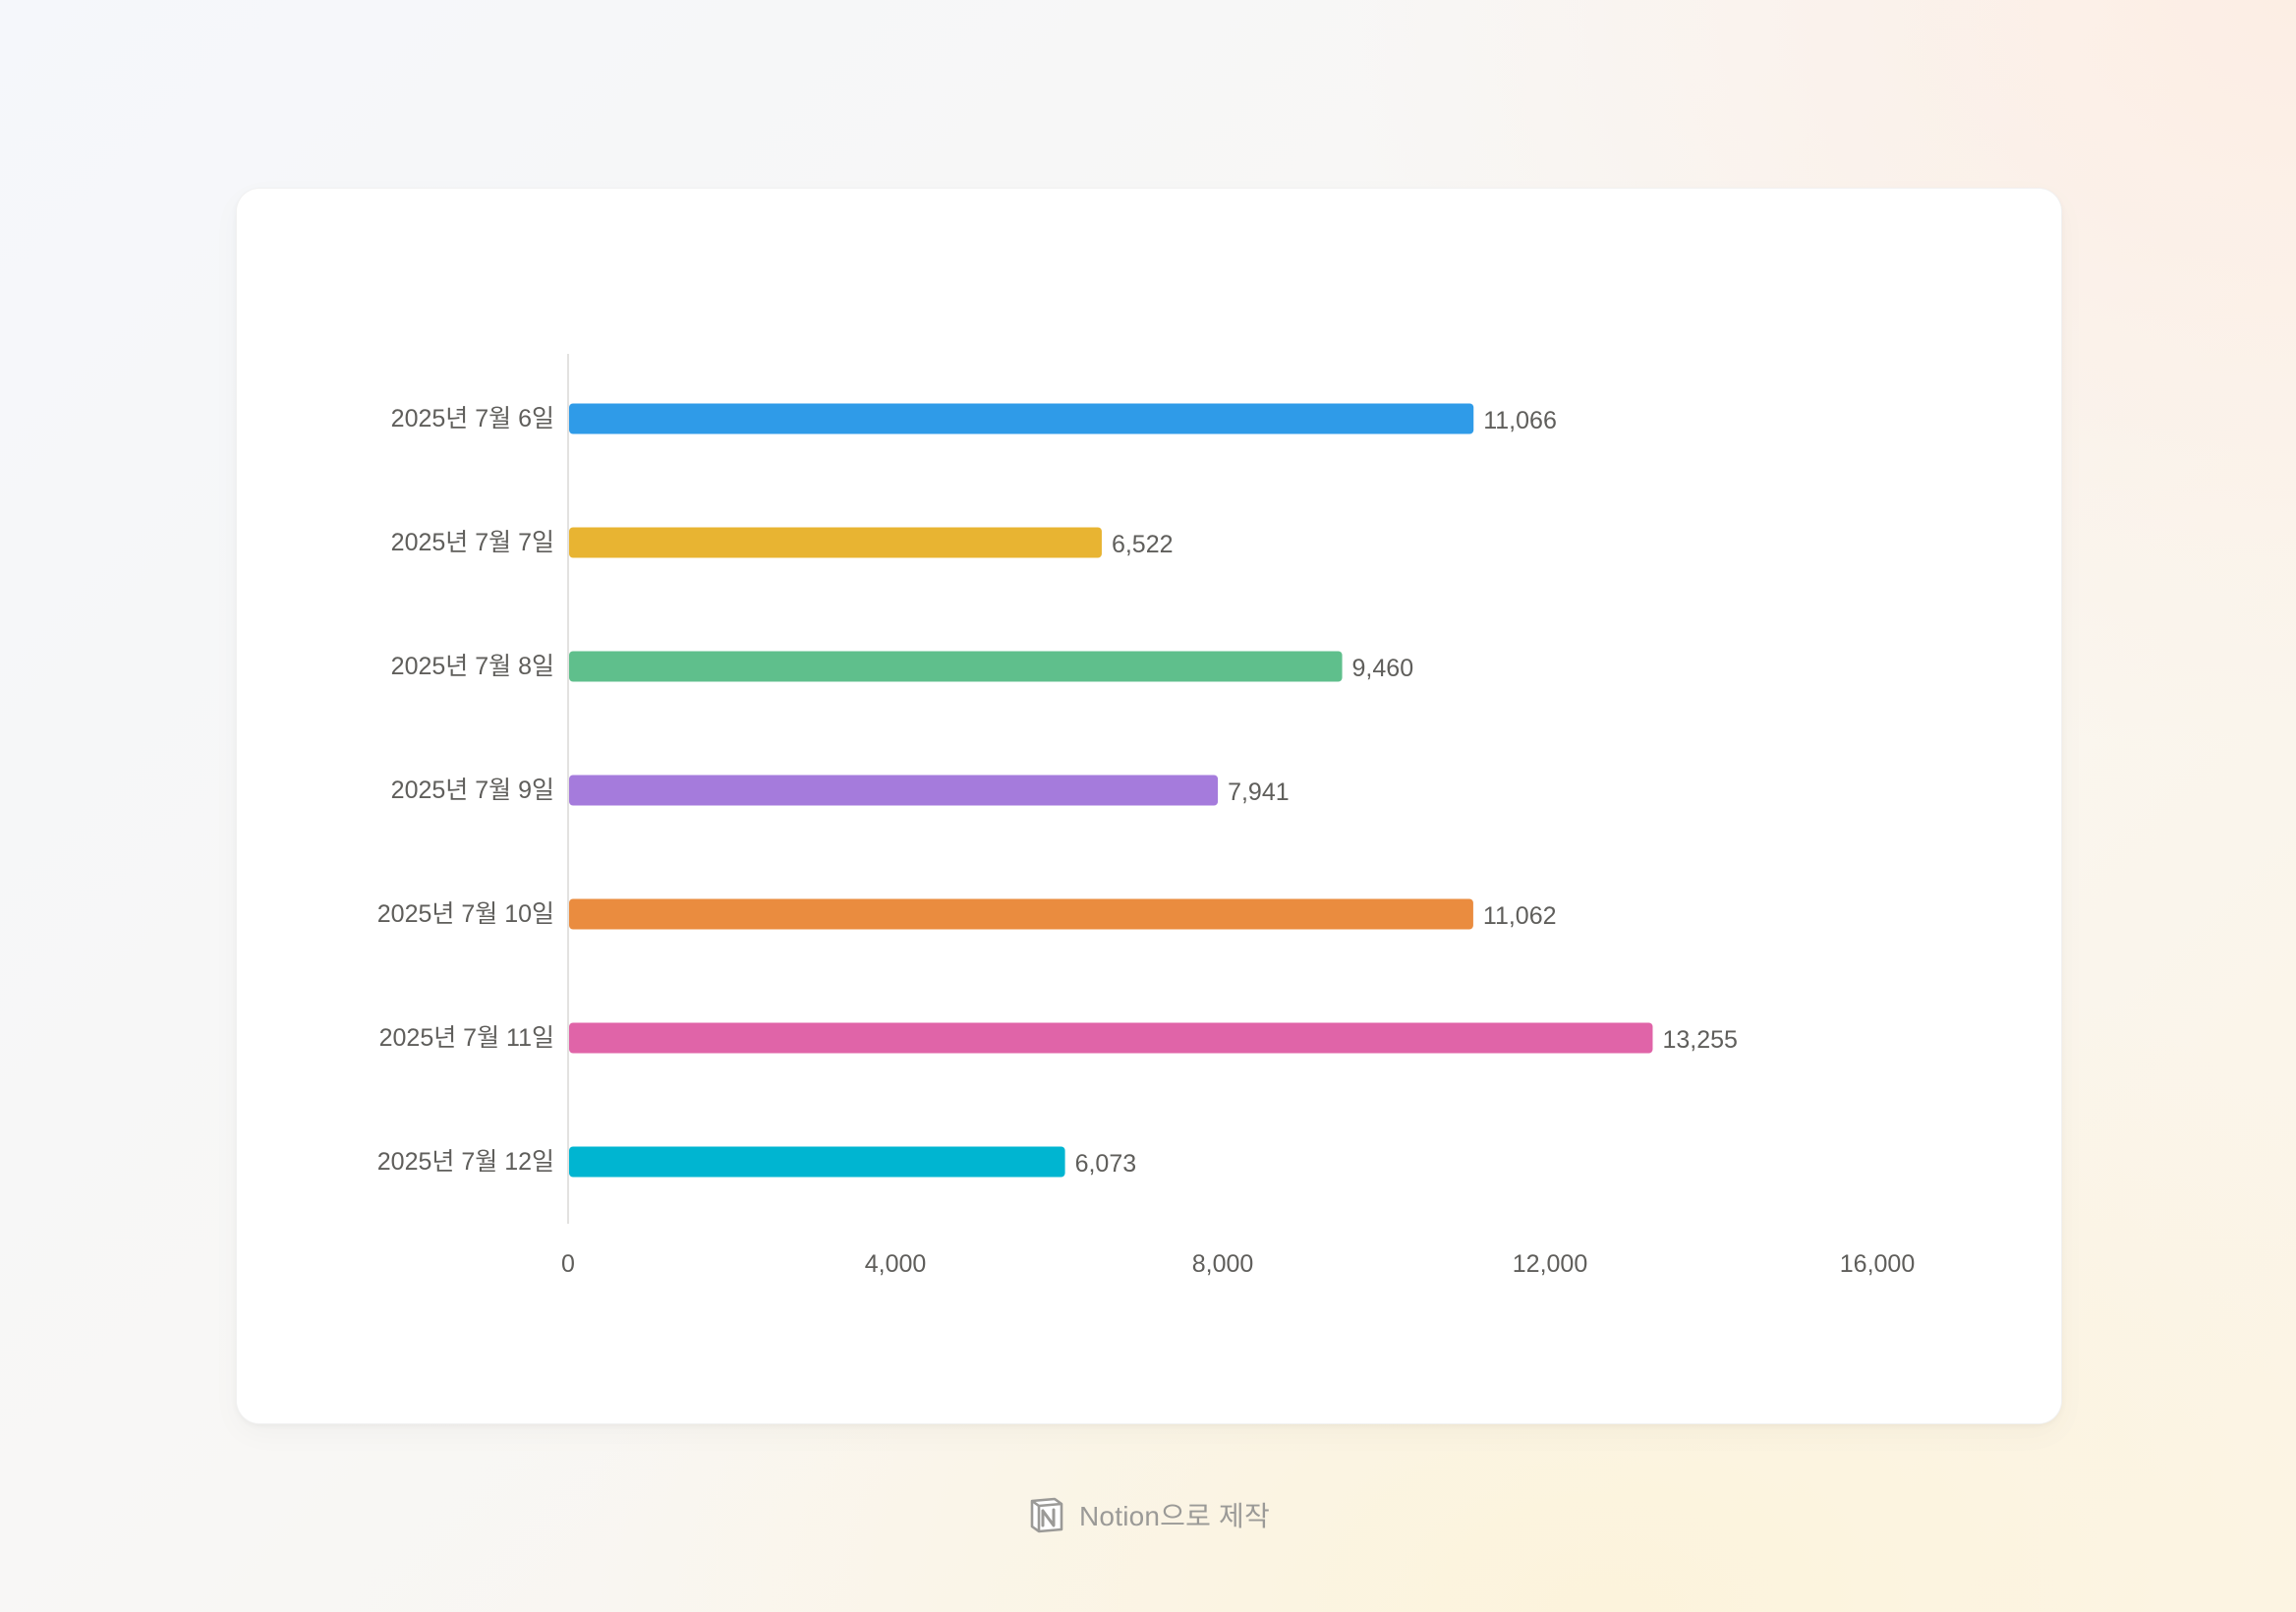 The image size is (2296, 1612). Describe the element at coordinates (1223, 1264) in the screenshot. I see `x-tick-label: 8,000` at that location.